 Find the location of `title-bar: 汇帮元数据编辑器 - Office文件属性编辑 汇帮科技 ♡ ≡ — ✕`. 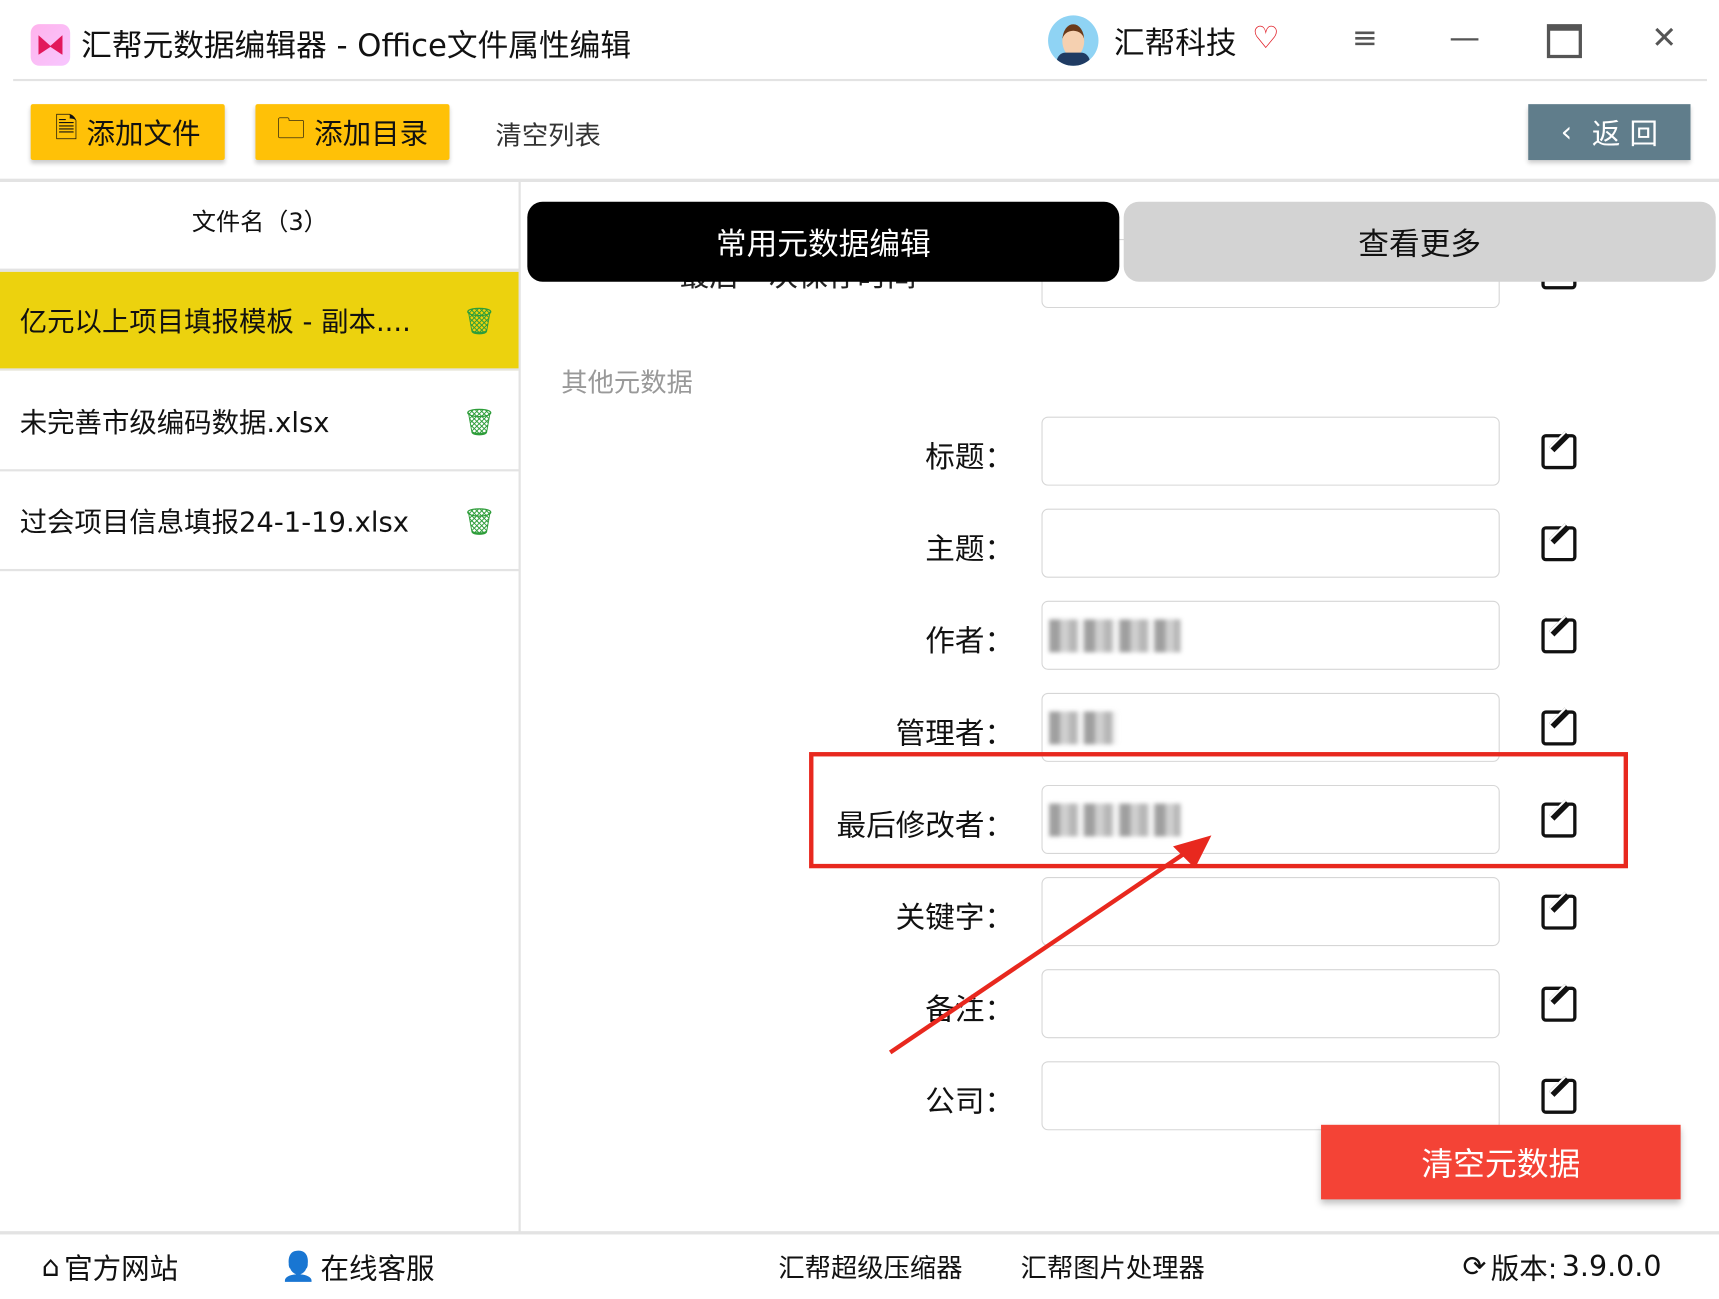

title-bar: 汇帮元数据编辑器 - Office文件属性编辑 汇帮科技 ♡ ≡ — ✕ is located at coordinates (859, 40).